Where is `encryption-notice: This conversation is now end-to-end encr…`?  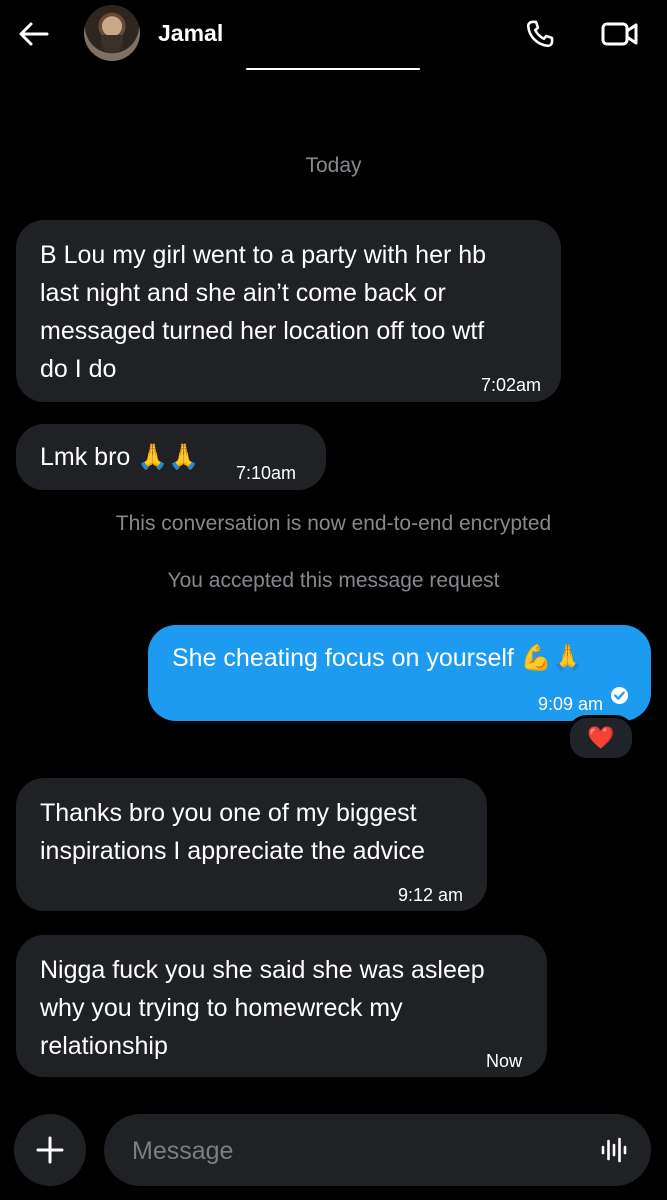 encryption-notice: This conversation is now end-to-end encr… is located at coordinates (333, 523).